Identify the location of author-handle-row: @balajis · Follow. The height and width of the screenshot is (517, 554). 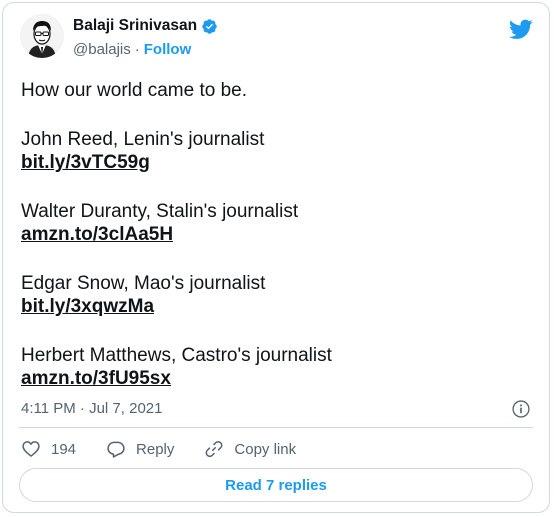
(132, 49).